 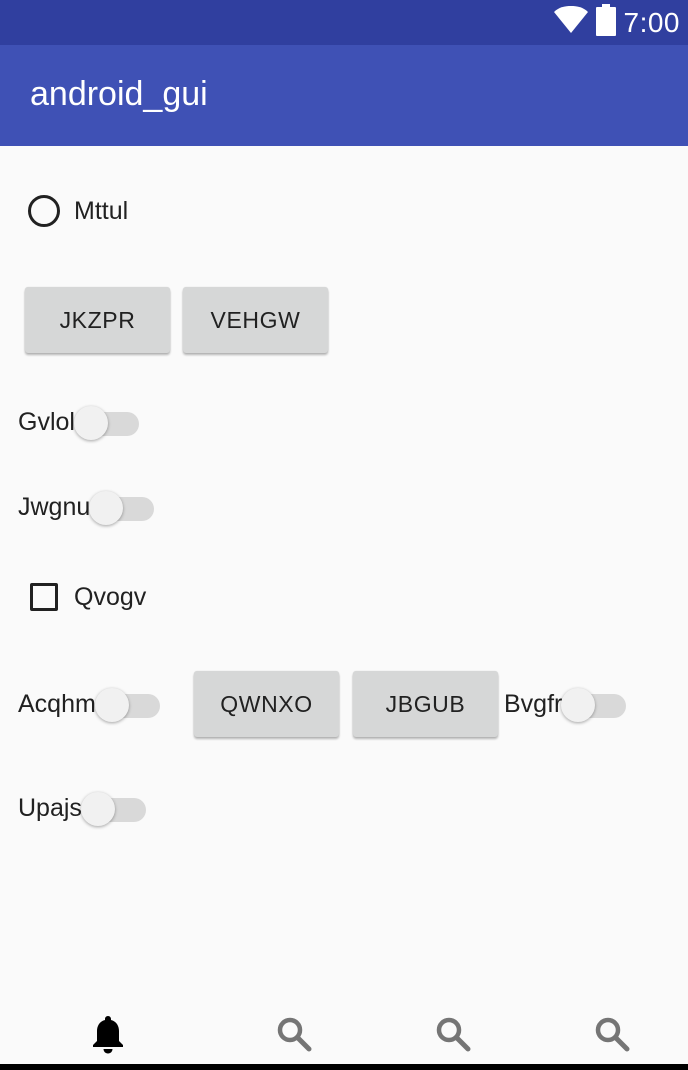 I want to click on bottom-navigation, so click(x=344, y=1036).